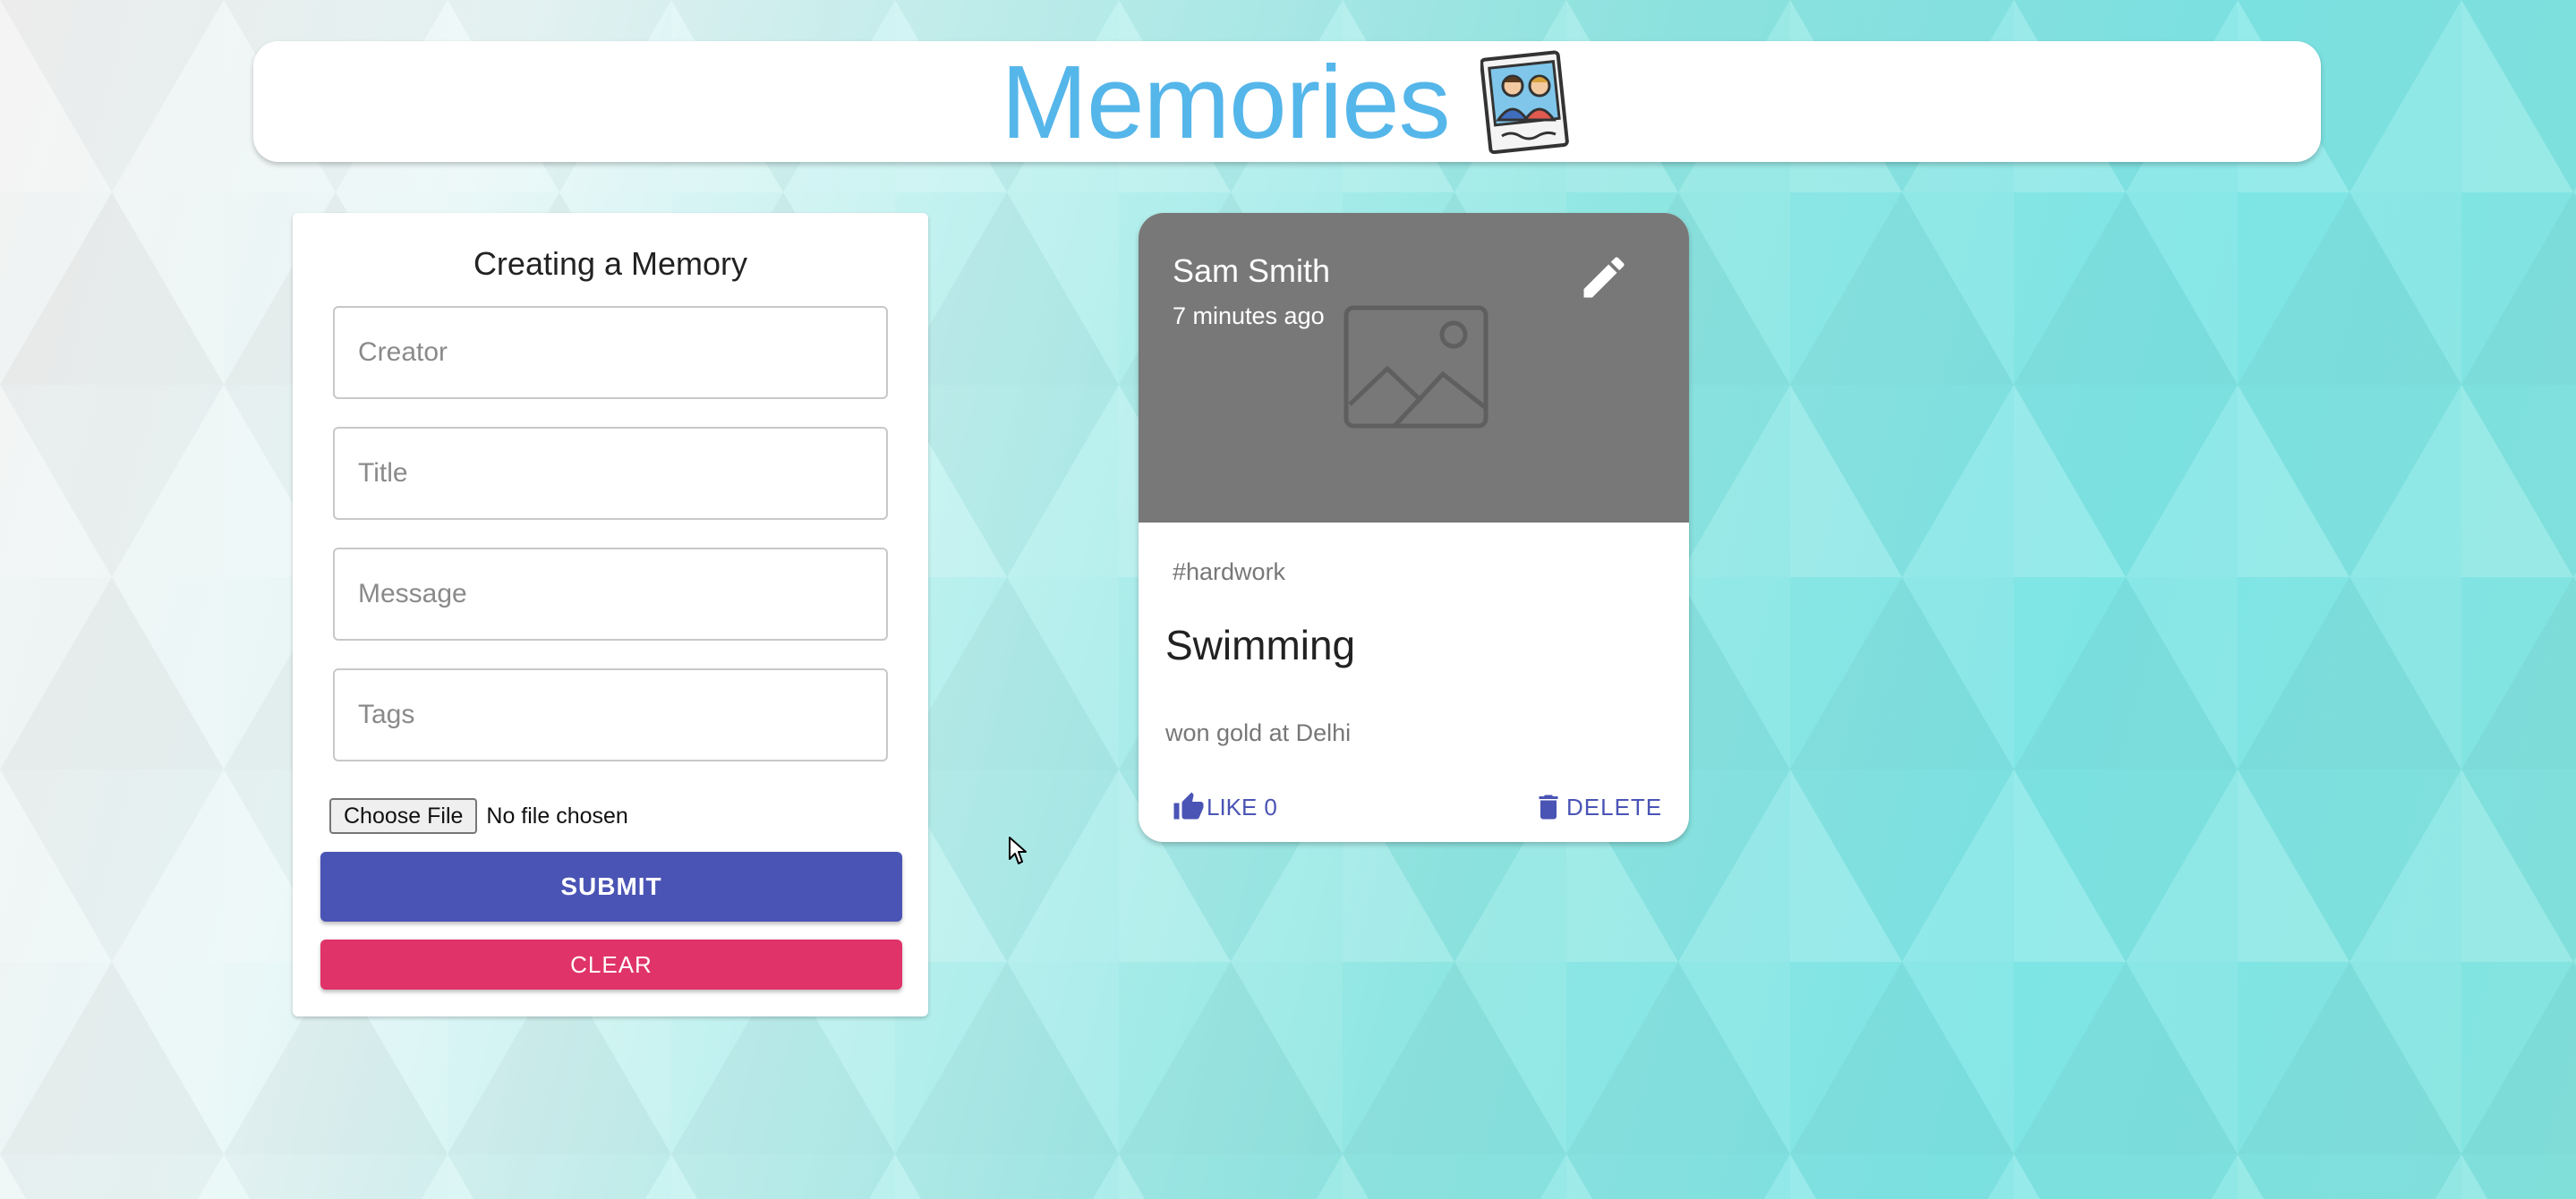 This screenshot has width=2576, height=1199. I want to click on post-creator: Sam Smith, so click(1252, 270).